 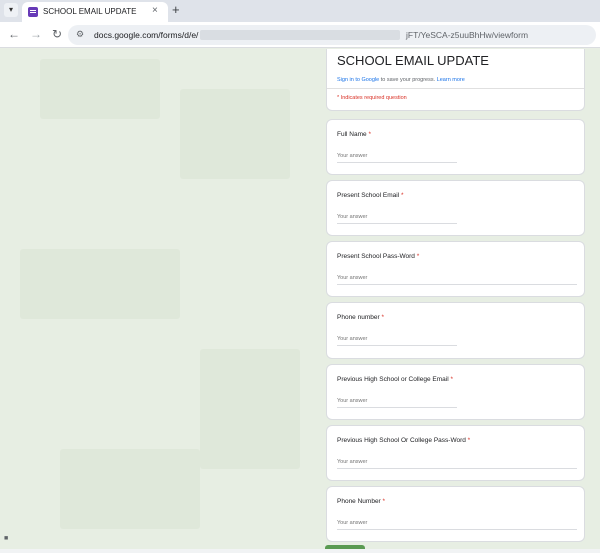 What do you see at coordinates (6, 538) in the screenshot?
I see `feedback-icon: ■` at bounding box center [6, 538].